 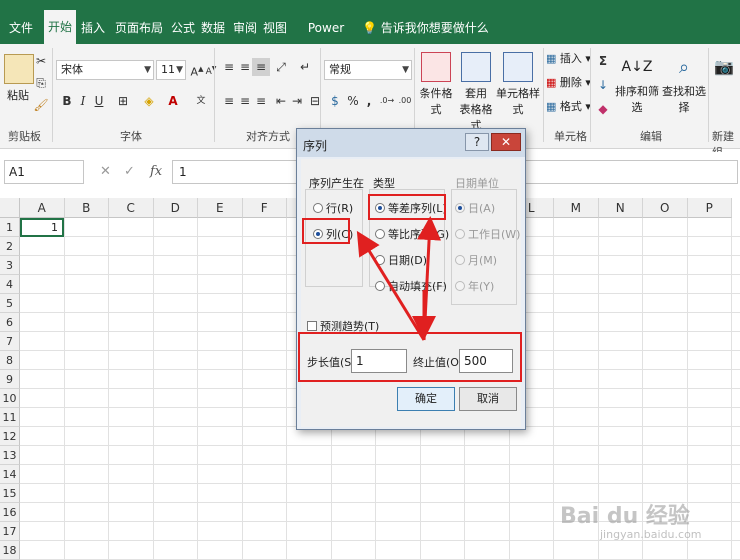 I want to click on watermark-site: jingyan.baidu.com, so click(x=651, y=534).